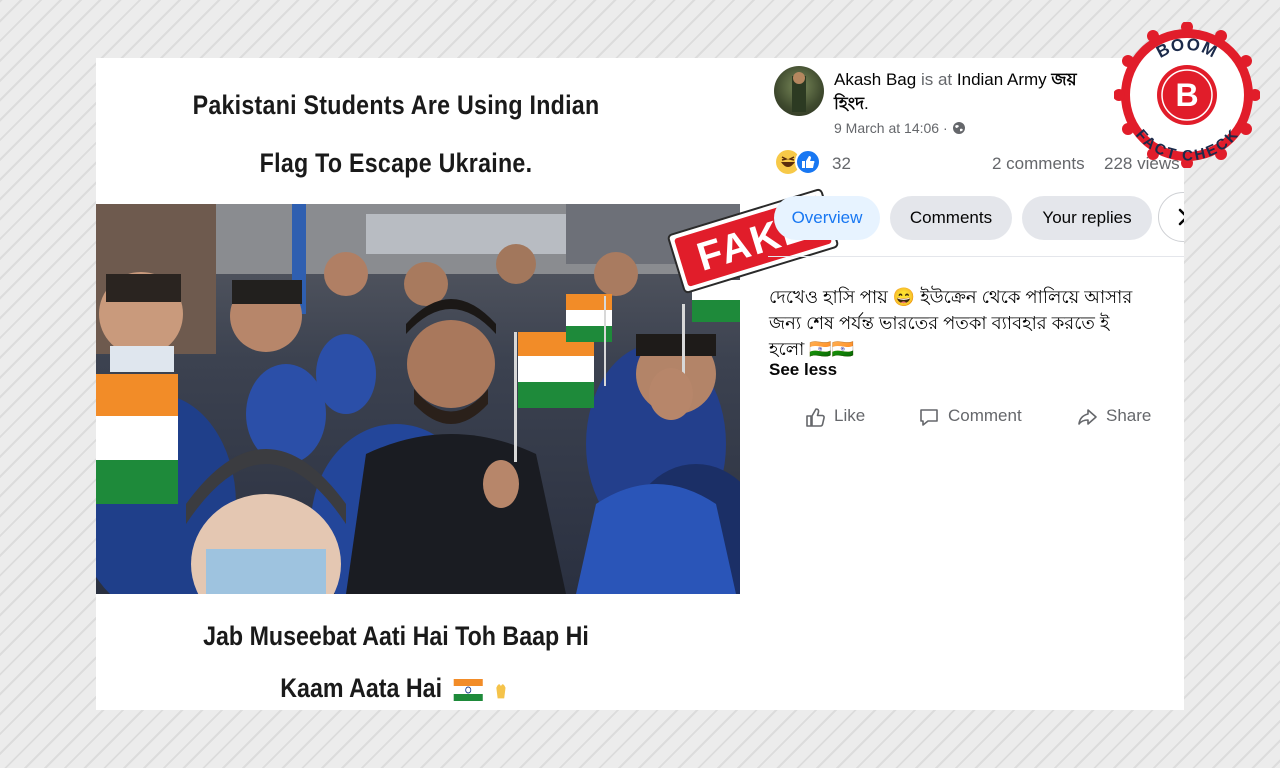  Describe the element at coordinates (799, 91) in the screenshot. I see `avatar` at that location.